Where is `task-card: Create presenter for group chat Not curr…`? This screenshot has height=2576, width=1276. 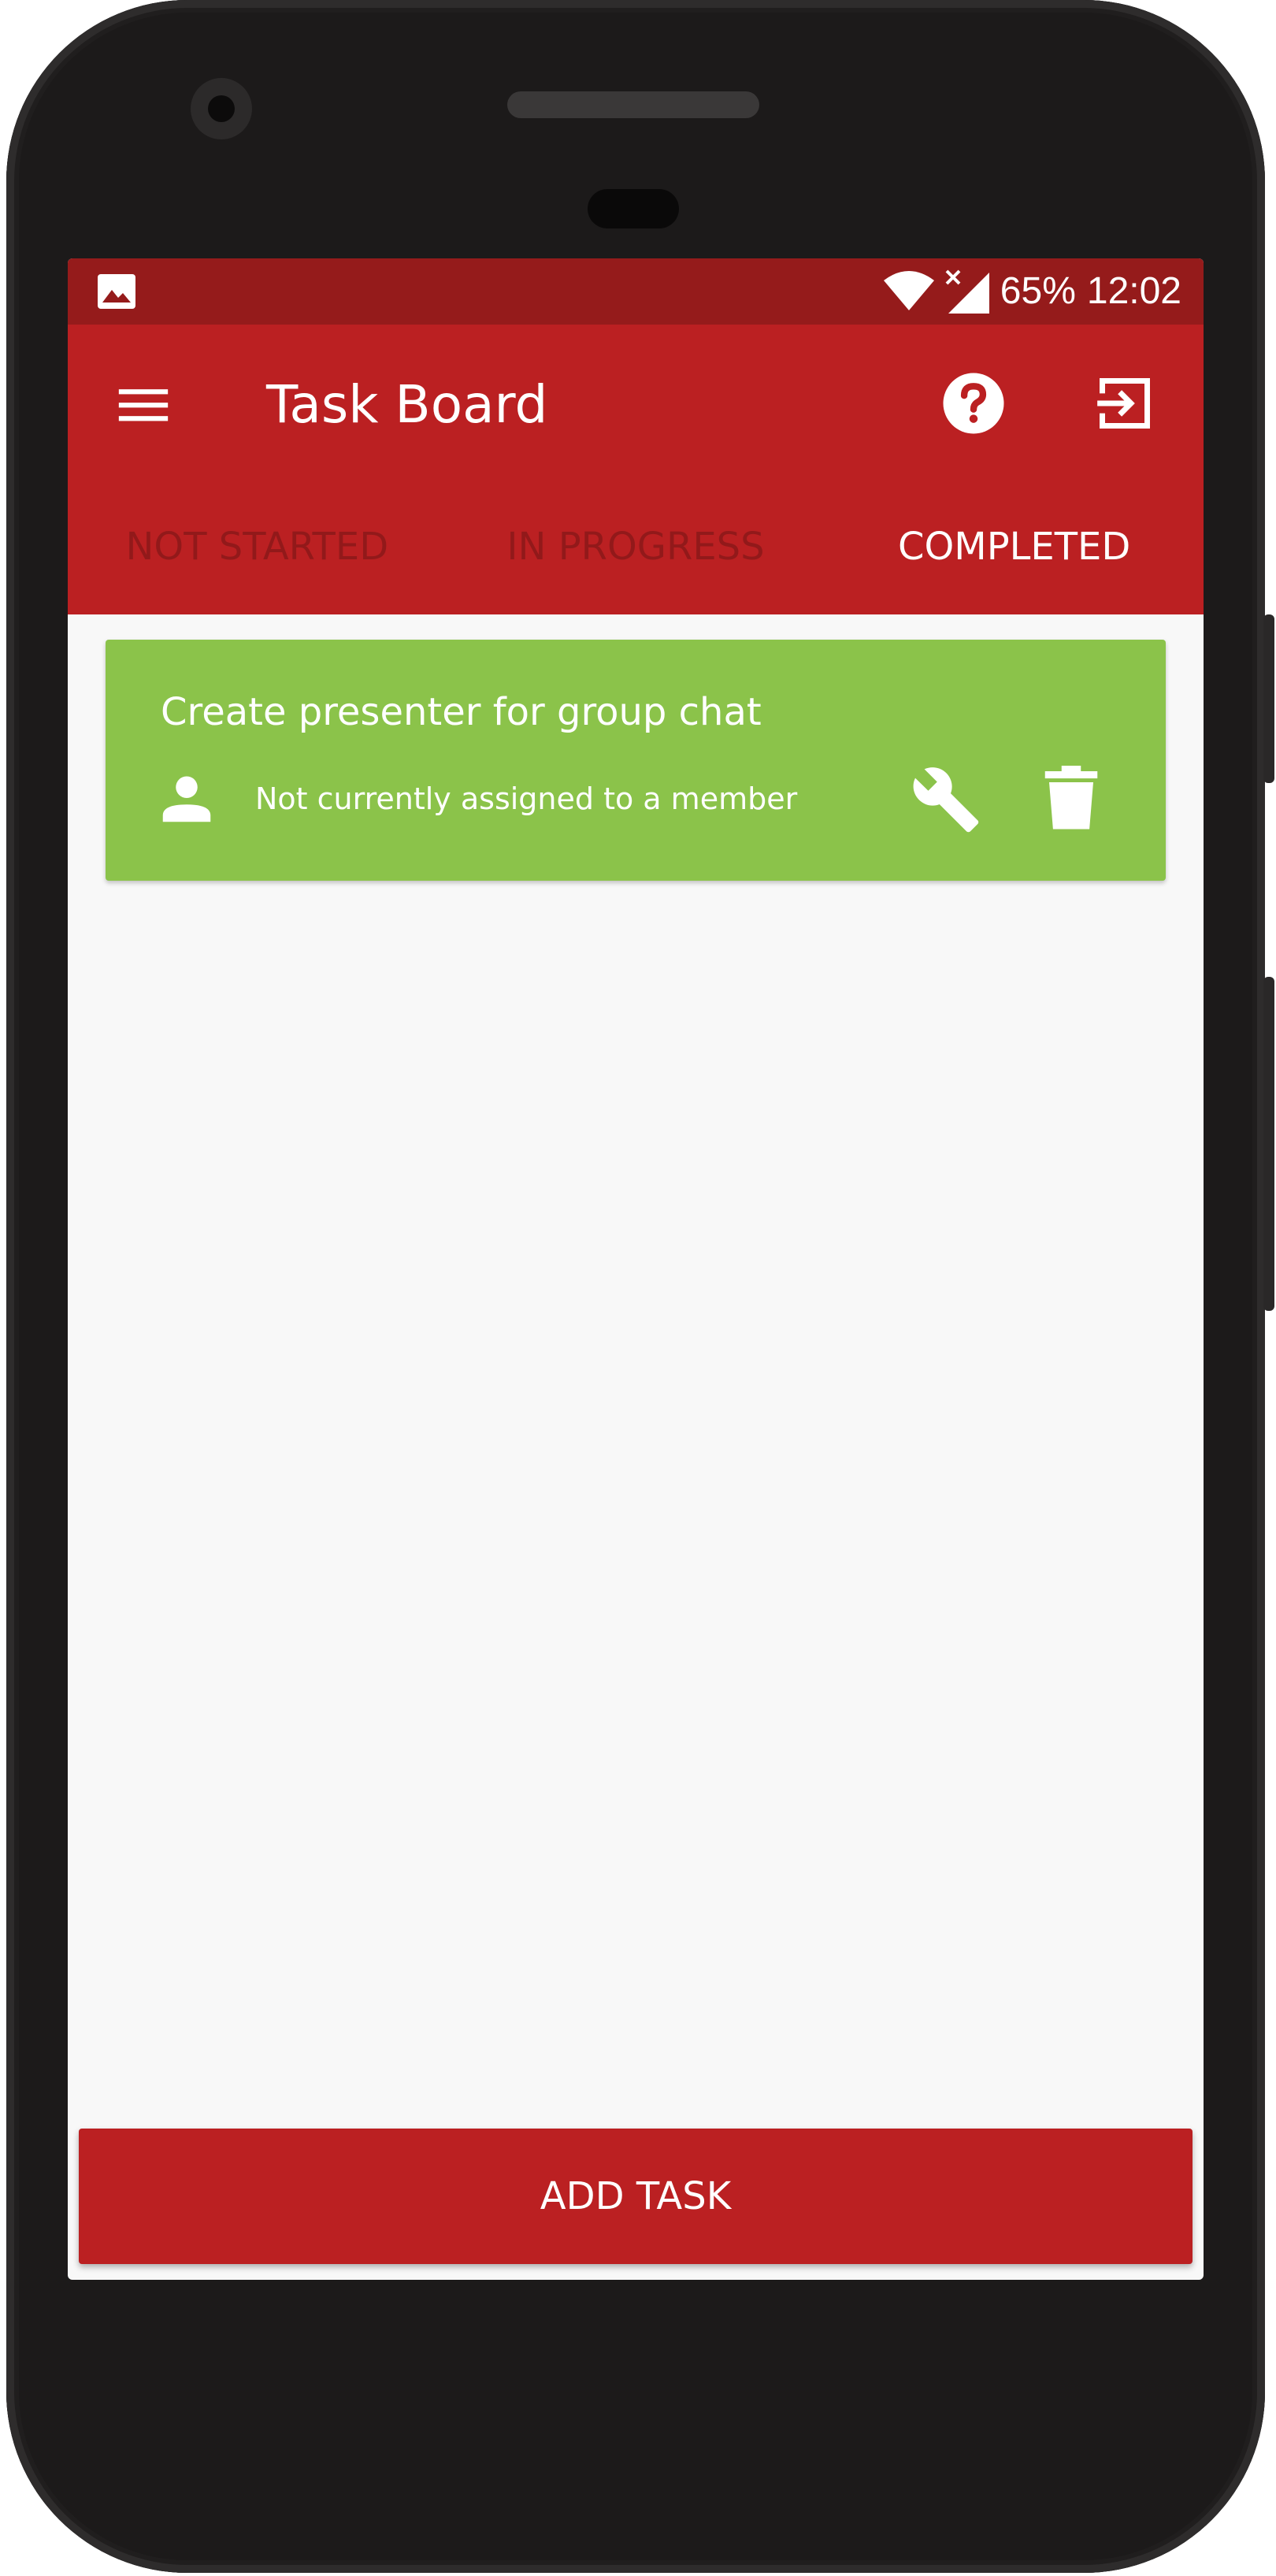 task-card: Create presenter for group chat Not curr… is located at coordinates (636, 760).